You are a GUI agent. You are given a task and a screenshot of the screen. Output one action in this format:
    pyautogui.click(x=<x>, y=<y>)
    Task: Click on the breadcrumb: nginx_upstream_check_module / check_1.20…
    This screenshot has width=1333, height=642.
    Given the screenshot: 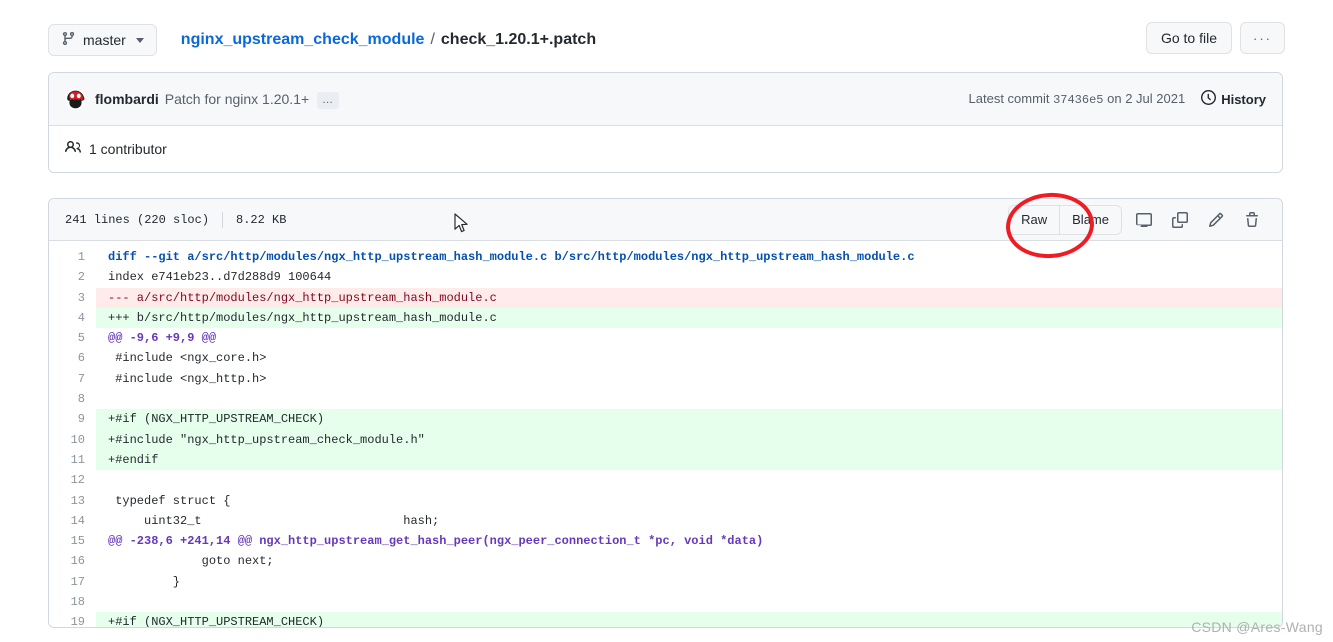 What is the action you would take?
    pyautogui.click(x=388, y=40)
    